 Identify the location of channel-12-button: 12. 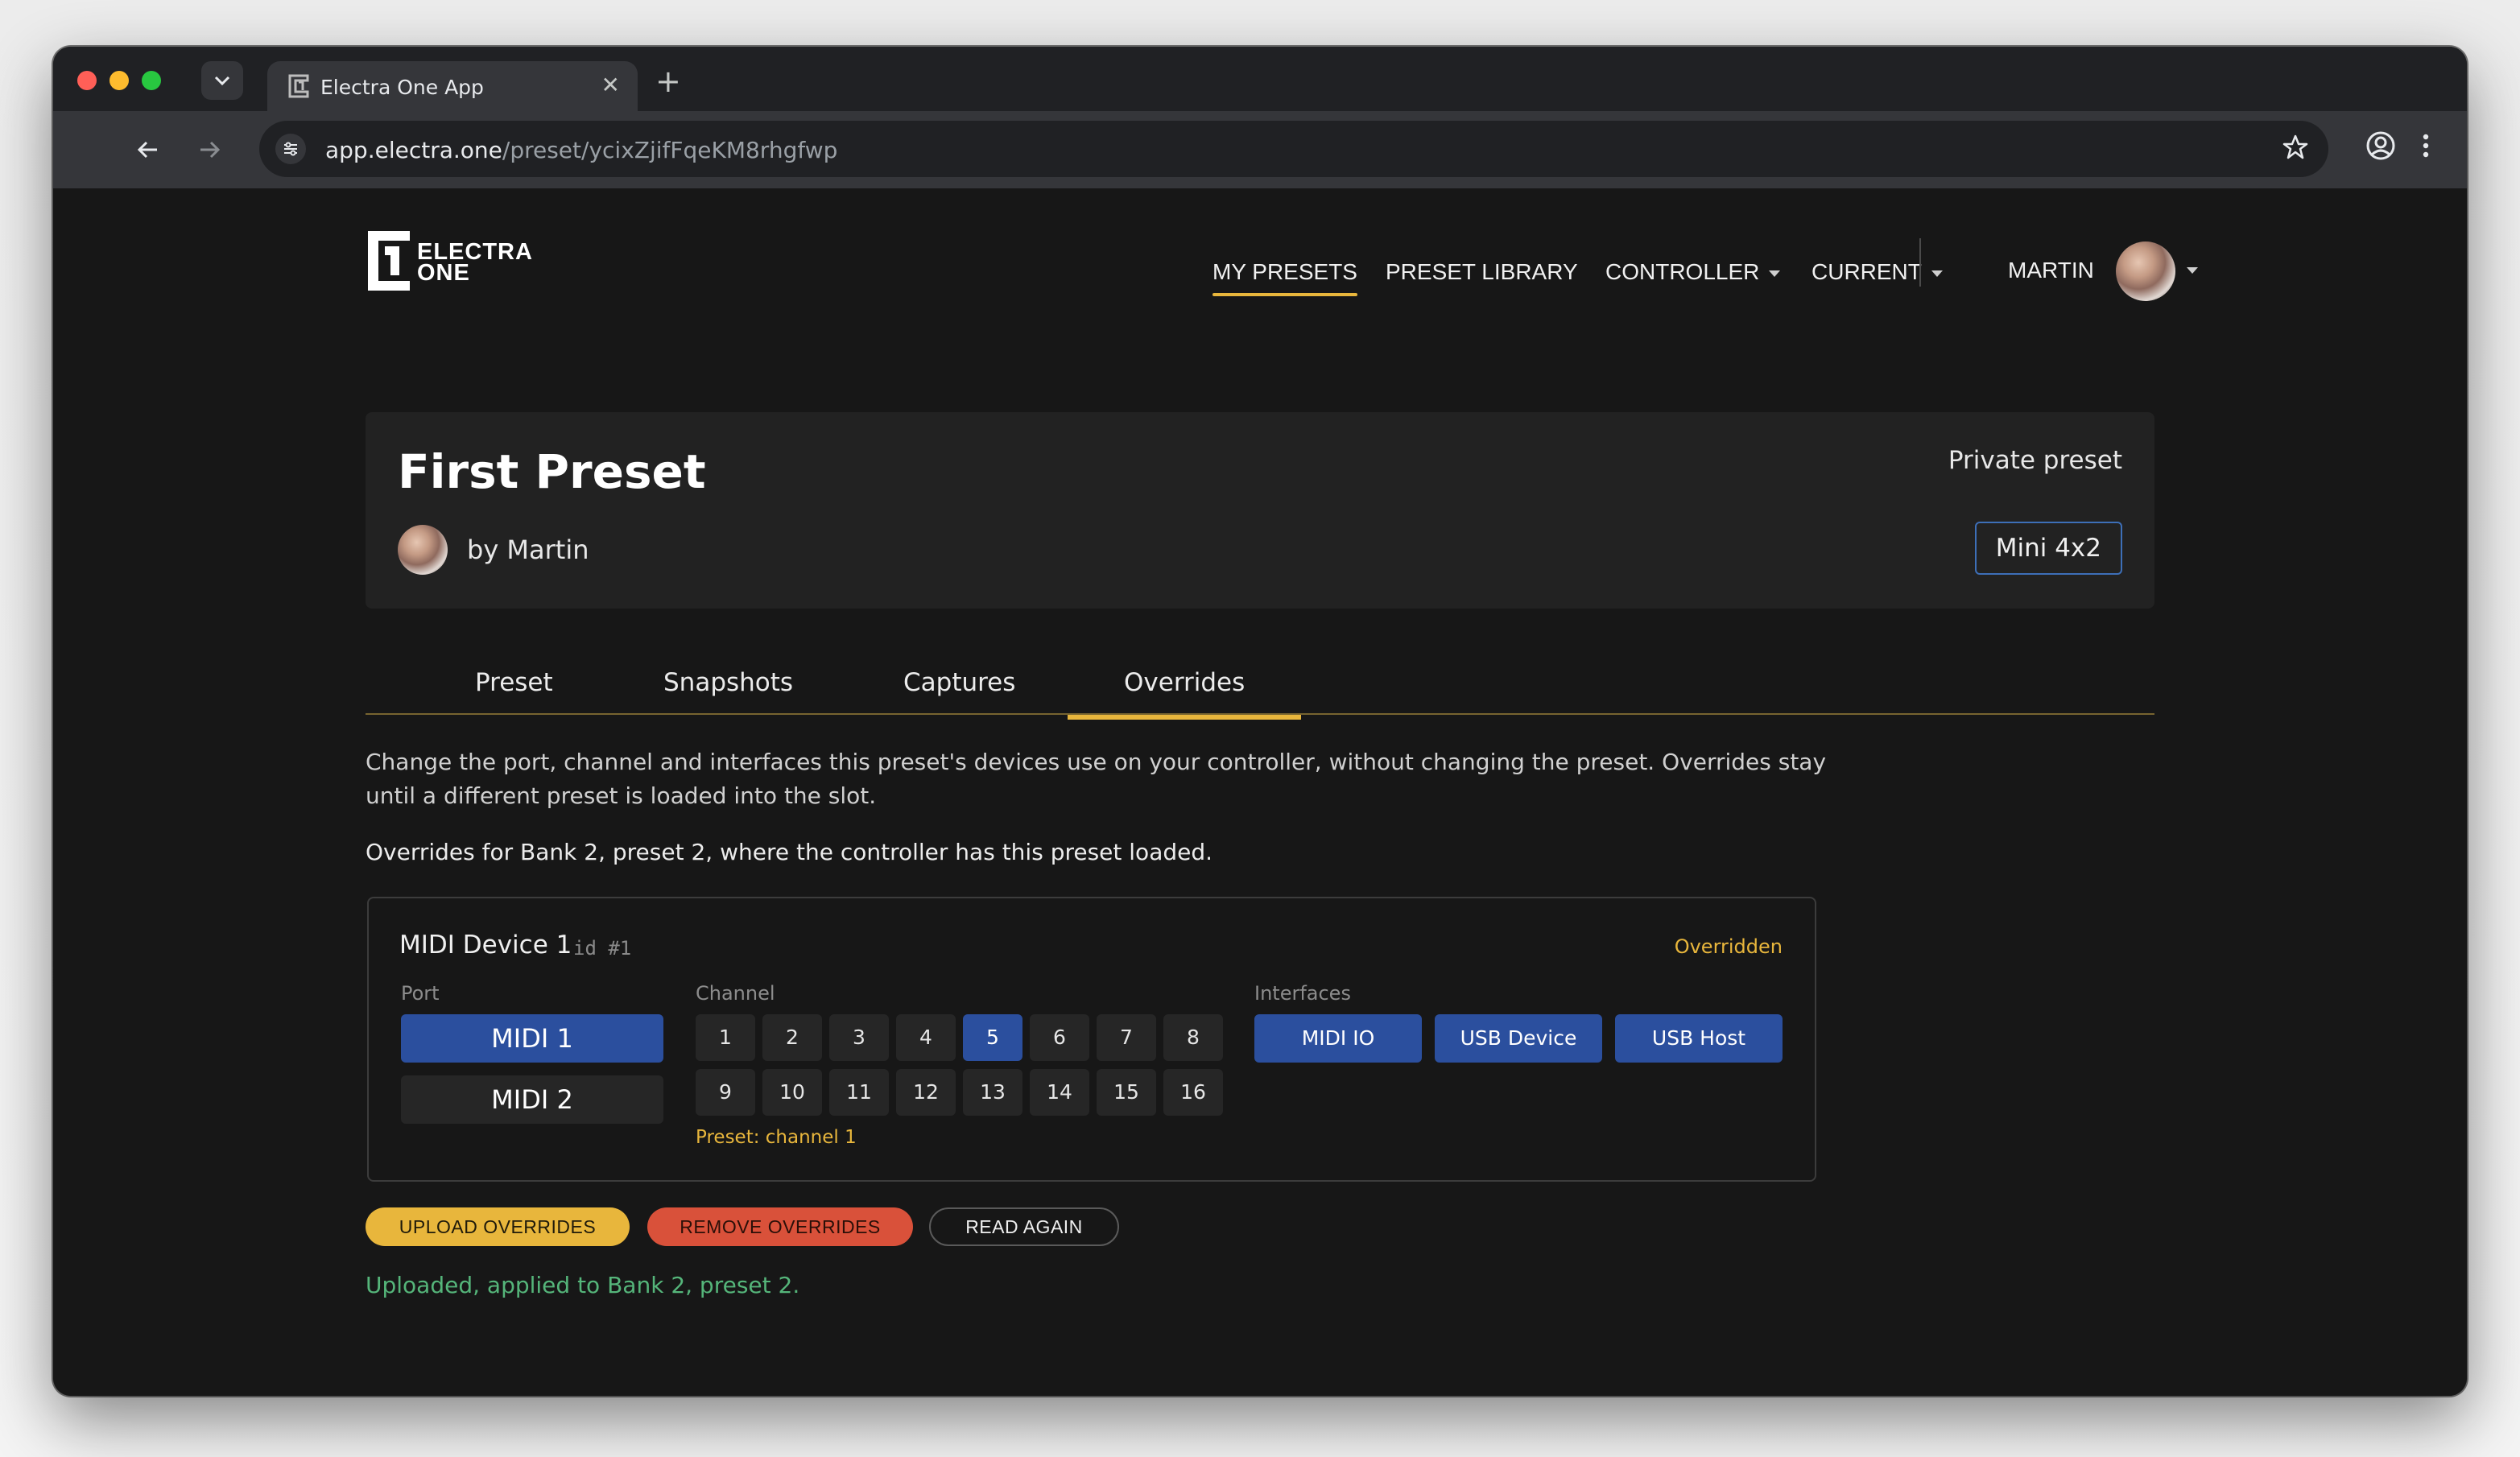
(926, 1092).